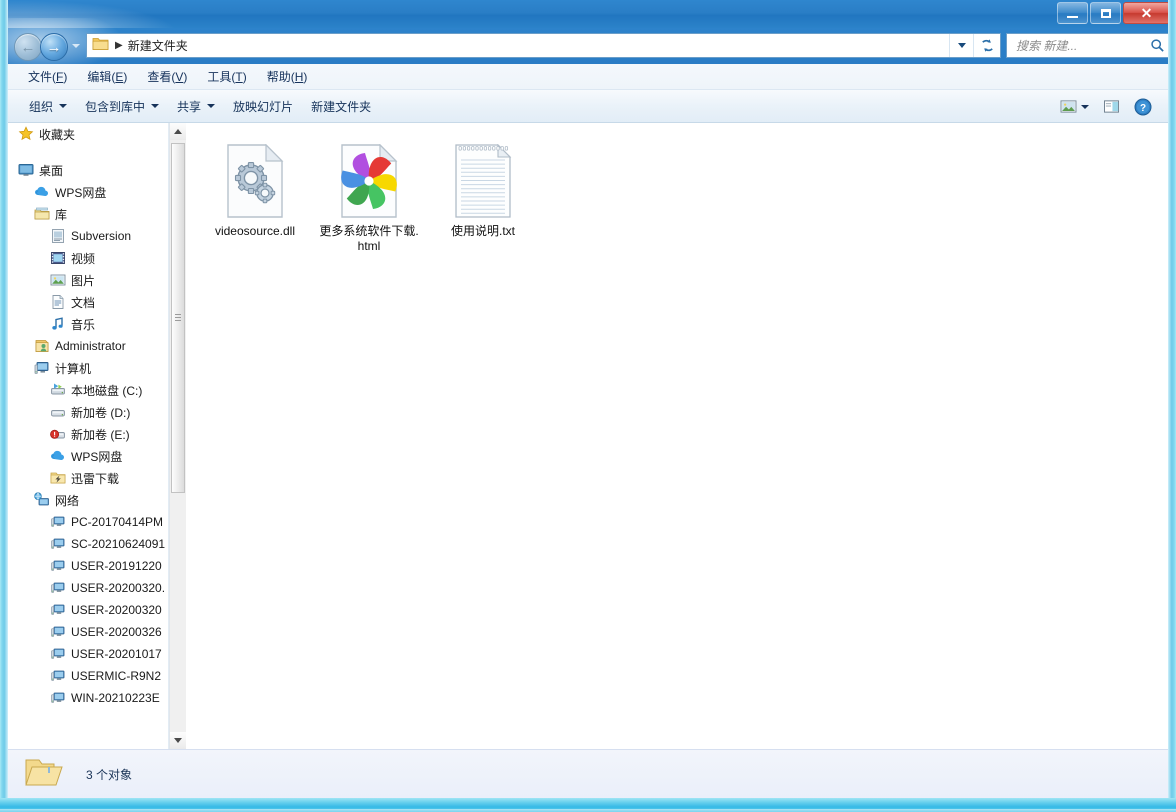 The width and height of the screenshot is (1176, 812). I want to click on forward-button: →, so click(54, 47).